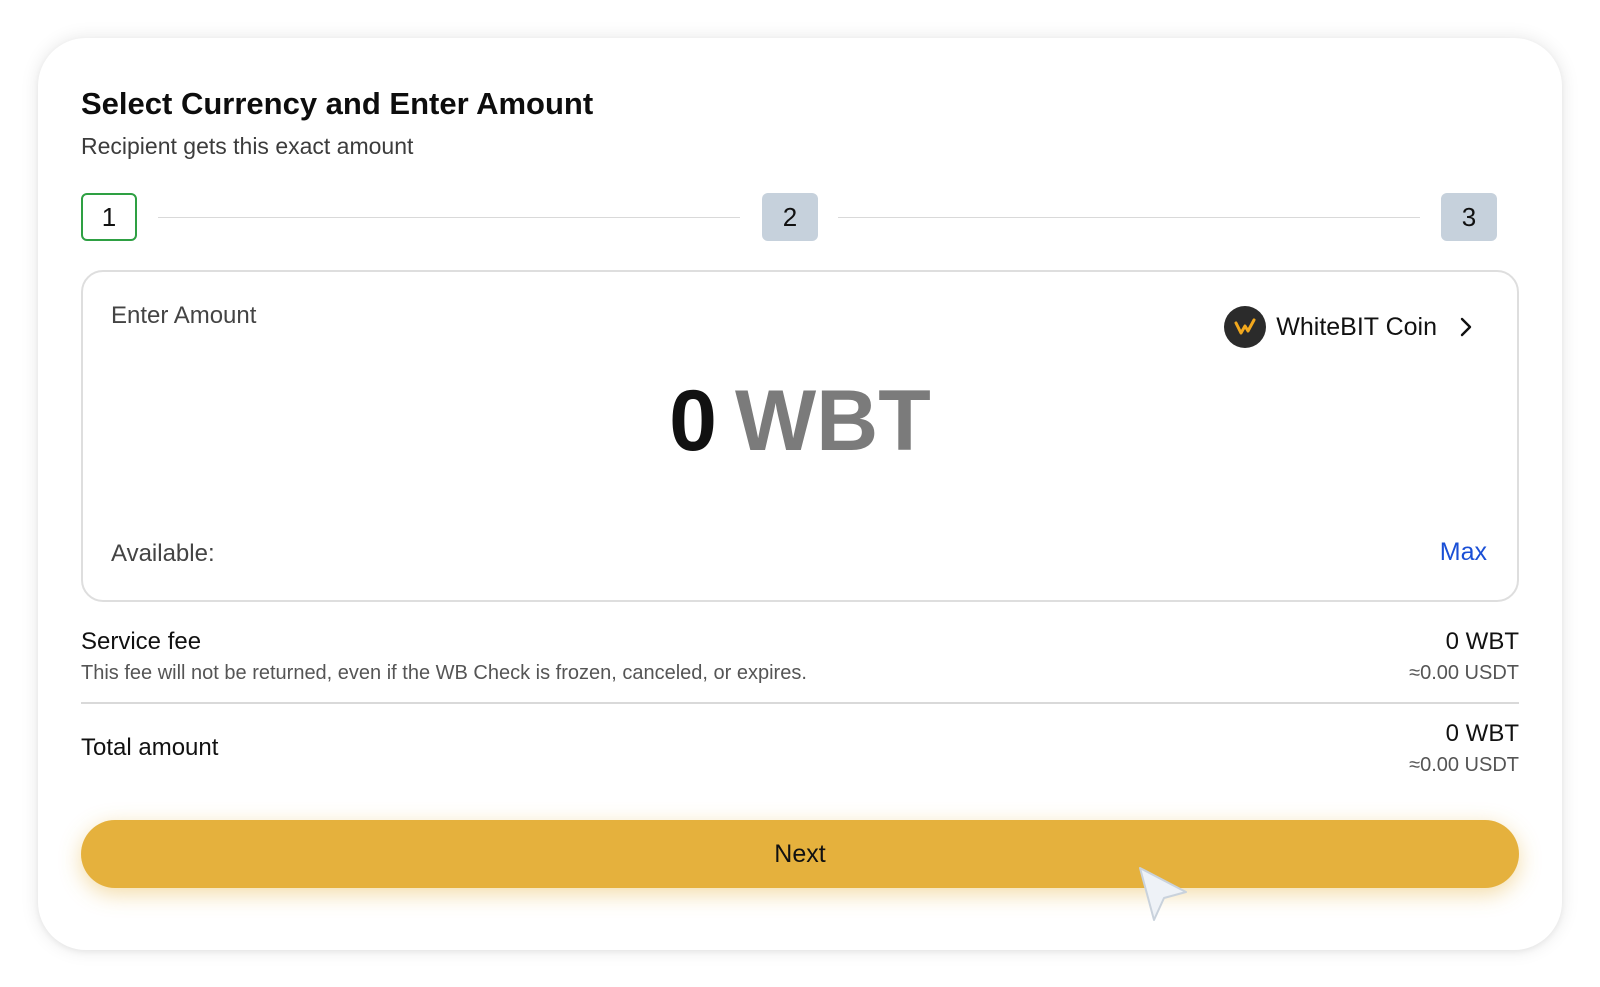 The image size is (1600, 987). I want to click on available-label: Available:, so click(163, 553).